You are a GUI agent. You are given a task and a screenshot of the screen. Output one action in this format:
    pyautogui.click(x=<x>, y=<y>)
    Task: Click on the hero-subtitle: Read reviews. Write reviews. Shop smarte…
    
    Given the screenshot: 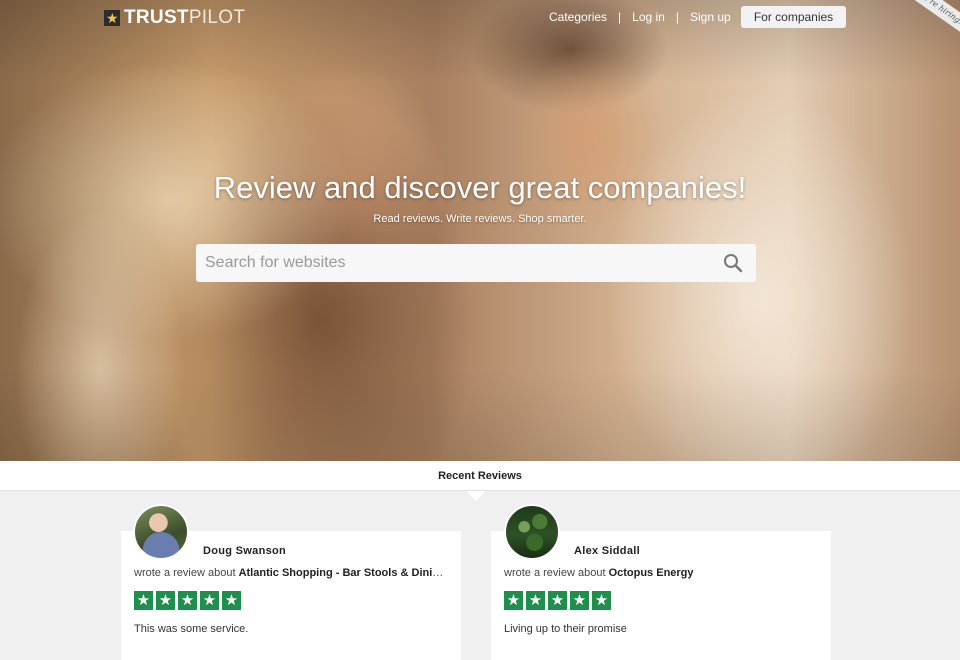 What is the action you would take?
    pyautogui.click(x=480, y=219)
    